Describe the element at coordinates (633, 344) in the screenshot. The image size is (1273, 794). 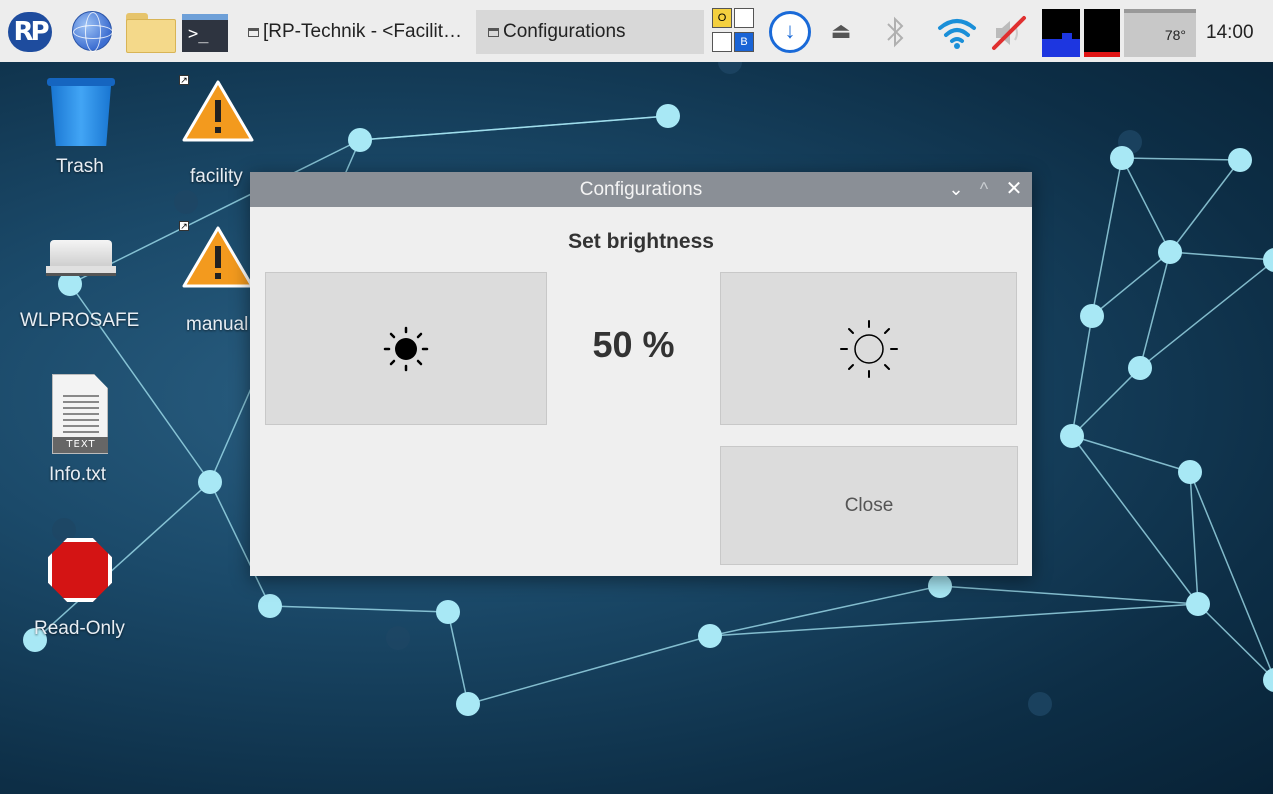
I see `brightness-value: 50 %` at that location.